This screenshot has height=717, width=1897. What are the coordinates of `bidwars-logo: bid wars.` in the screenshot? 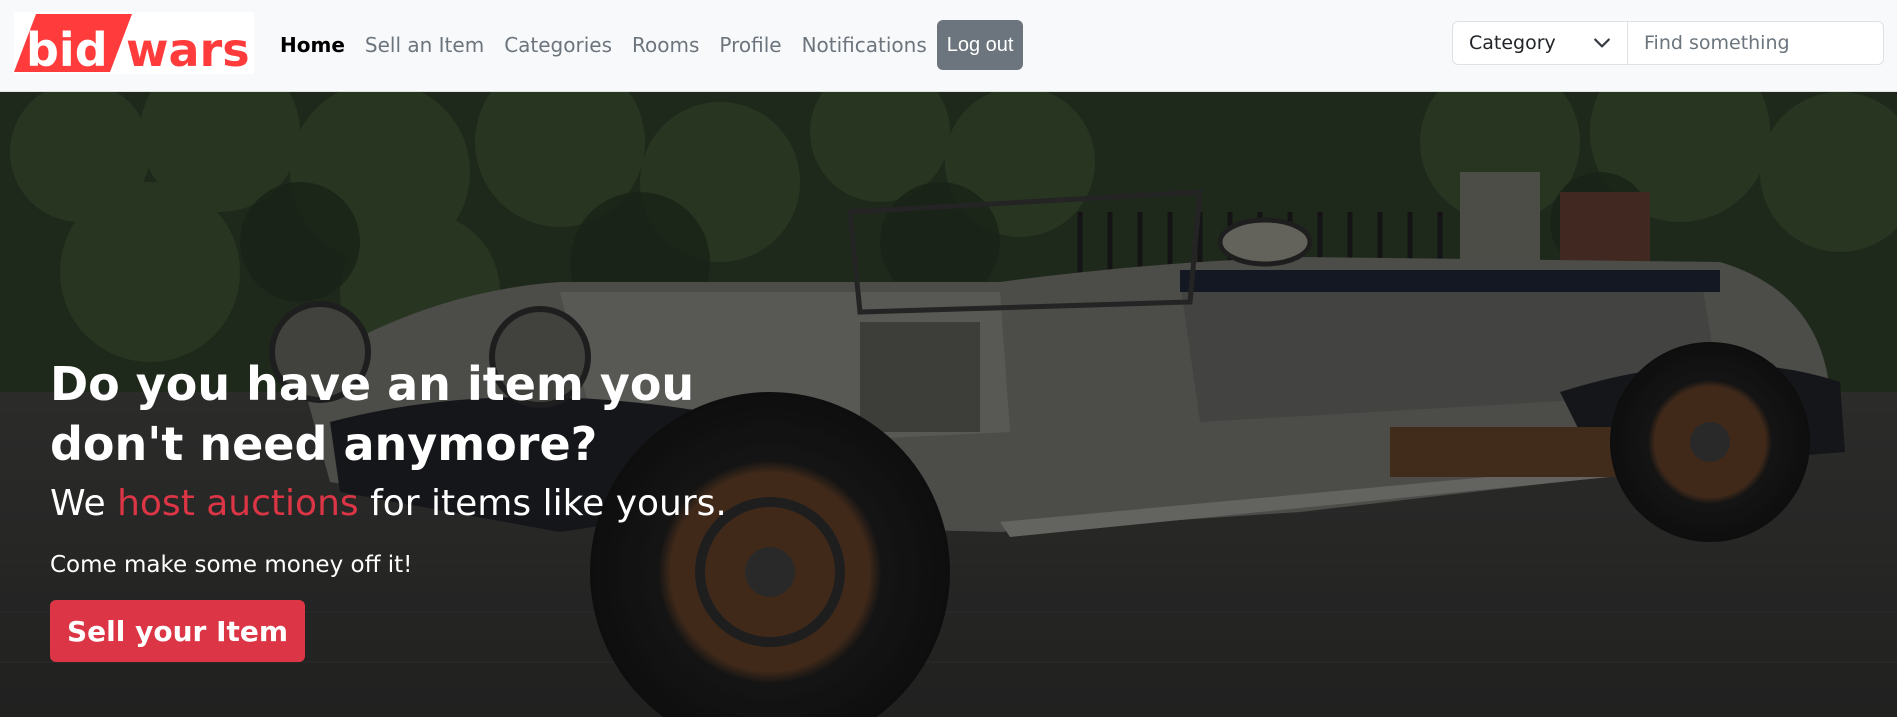 It's located at (134, 43).